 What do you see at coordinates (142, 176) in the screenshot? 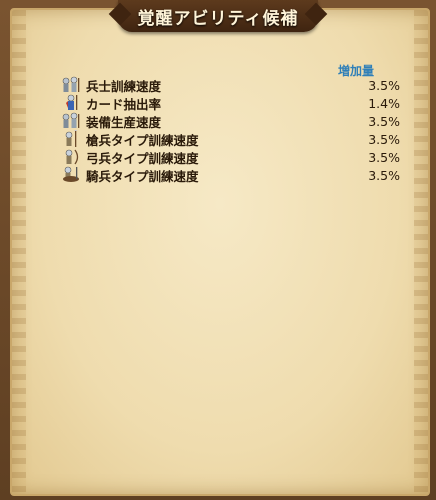
I see `ability-label: 騎兵タイプ訓練速度` at bounding box center [142, 176].